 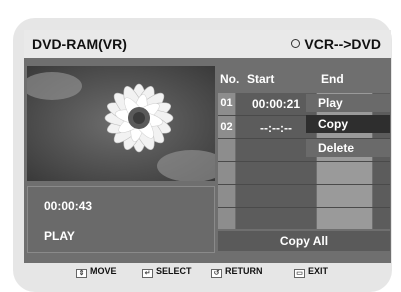 I want to click on header-start: Start, so click(x=261, y=79).